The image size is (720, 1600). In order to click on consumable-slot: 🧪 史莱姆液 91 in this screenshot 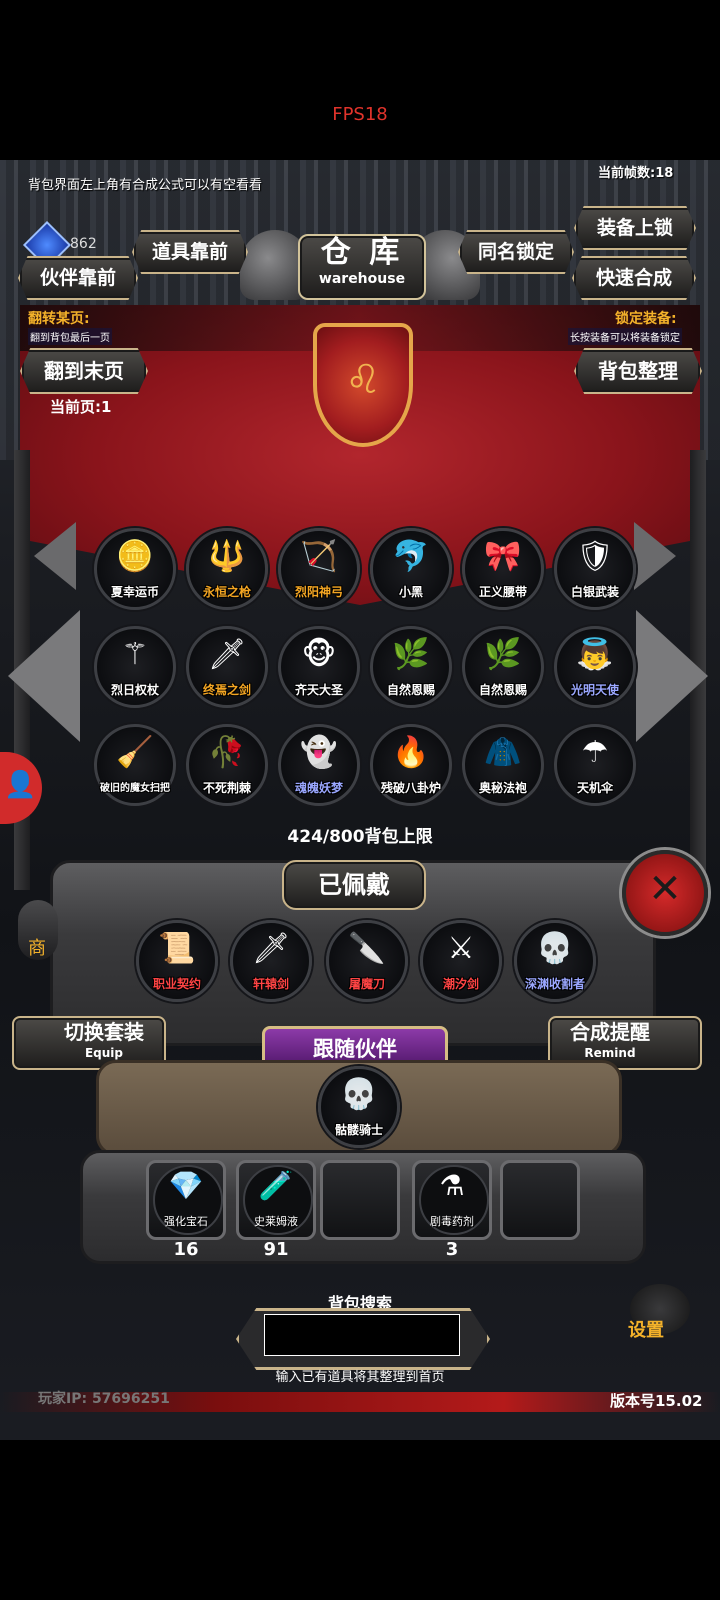, I will do `click(276, 1210)`.